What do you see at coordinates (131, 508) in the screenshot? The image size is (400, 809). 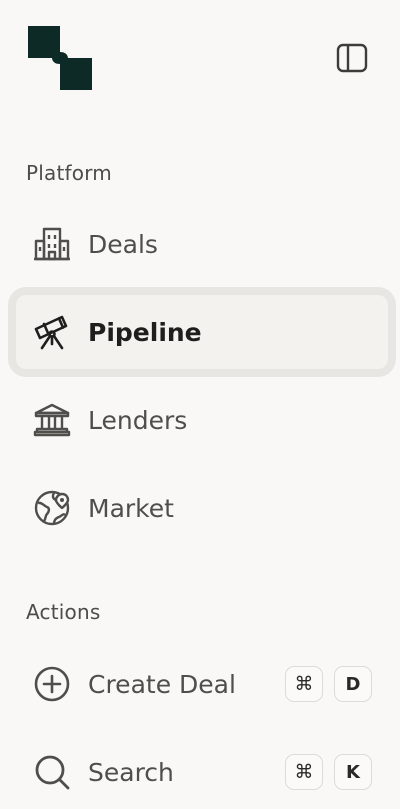 I see `sidebar-item-label: Market` at bounding box center [131, 508].